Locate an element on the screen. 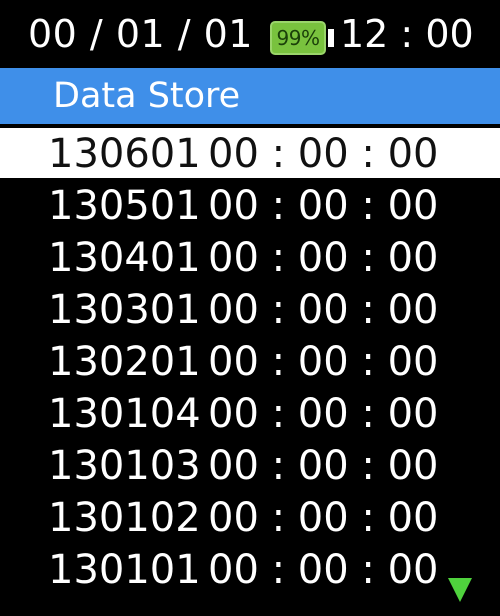  record-id: 130104 is located at coordinates (124, 414).